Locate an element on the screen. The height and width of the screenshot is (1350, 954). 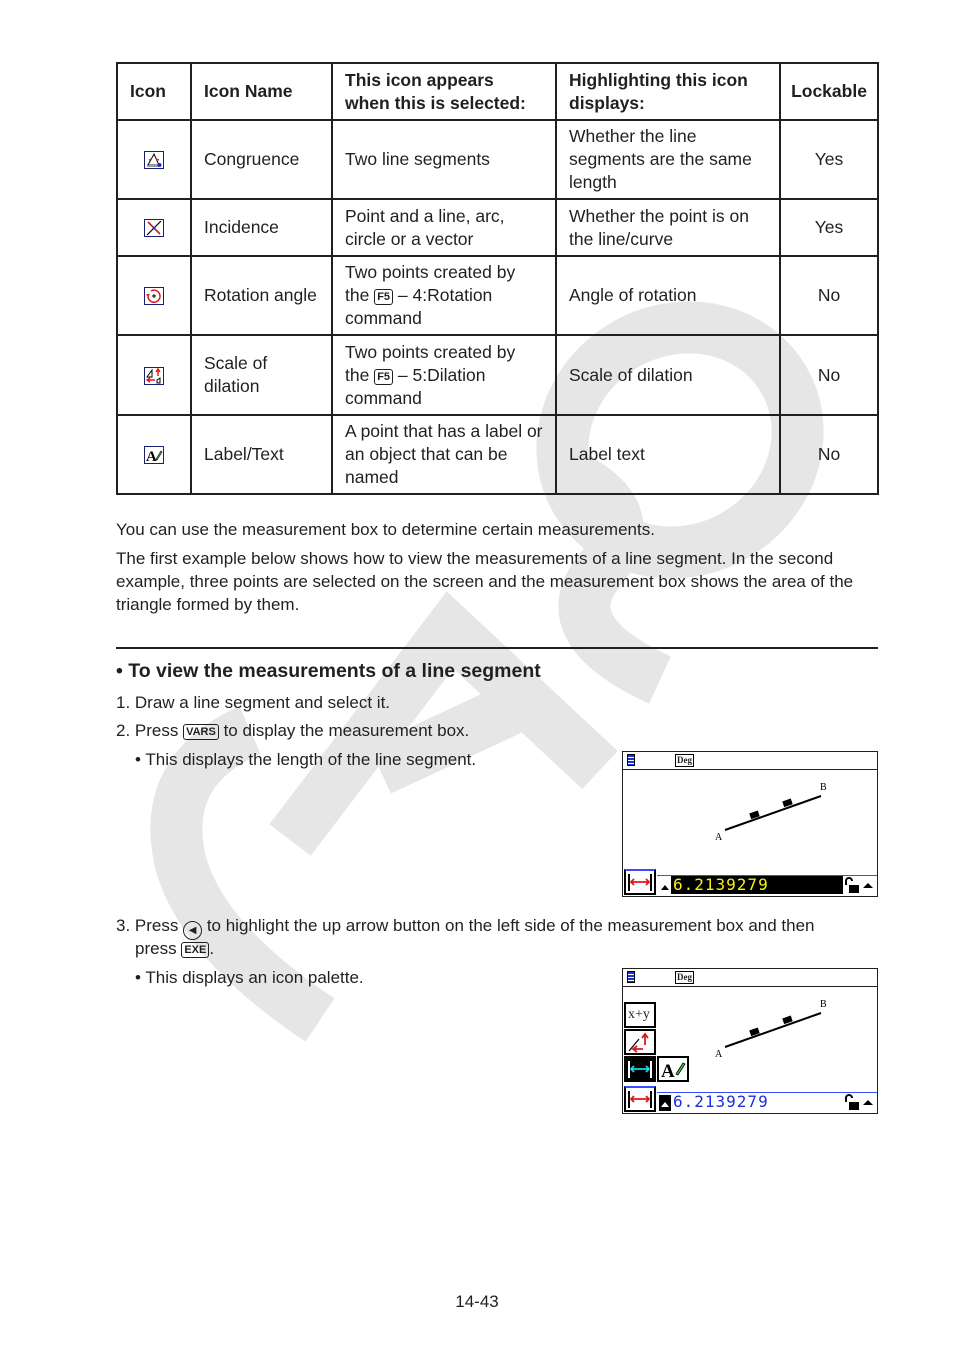
icon-name: Congruence is located at coordinates (261, 159).